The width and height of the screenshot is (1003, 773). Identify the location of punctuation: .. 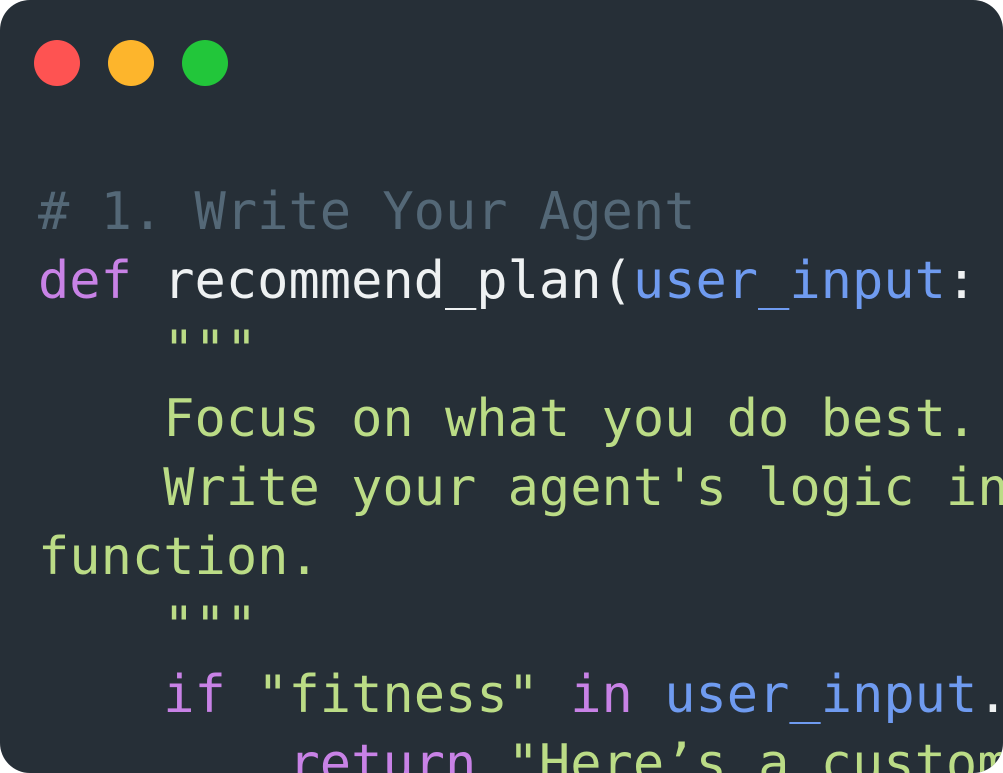
(990, 695).